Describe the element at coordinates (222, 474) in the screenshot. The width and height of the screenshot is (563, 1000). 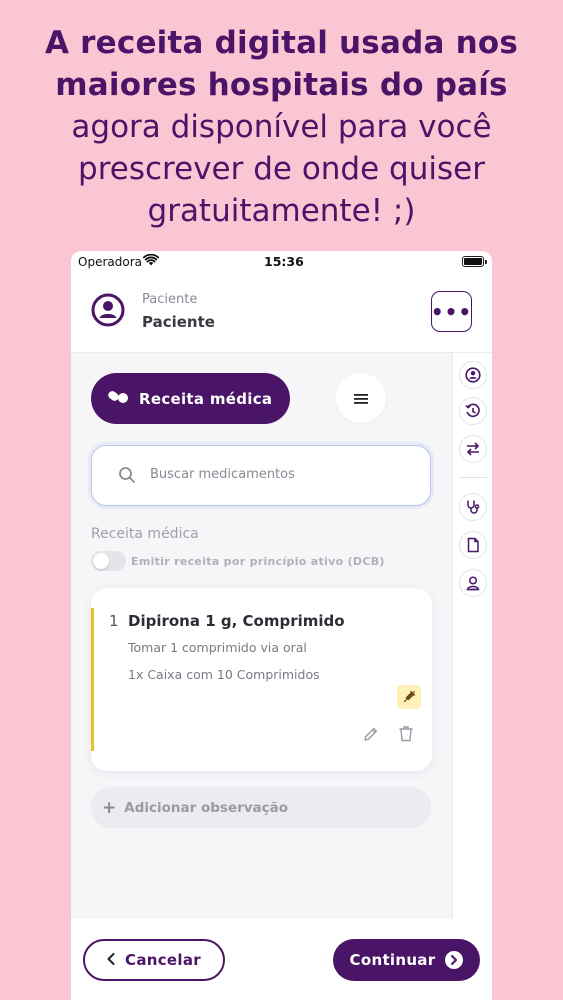
I see `search-placeholder: Buscar medicamentos` at that location.